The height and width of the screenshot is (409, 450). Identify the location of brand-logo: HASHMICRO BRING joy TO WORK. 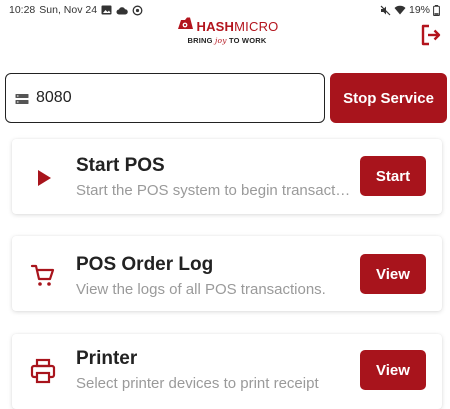
(227, 32).